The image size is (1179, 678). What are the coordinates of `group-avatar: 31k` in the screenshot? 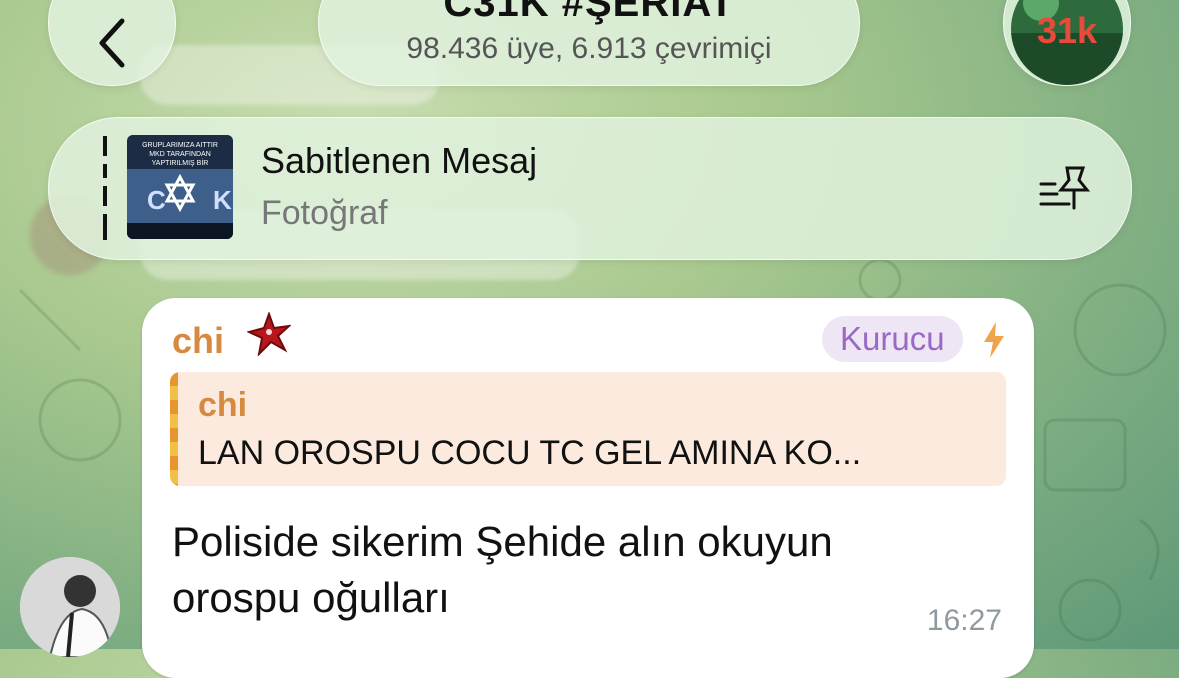 It's located at (1067, 42).